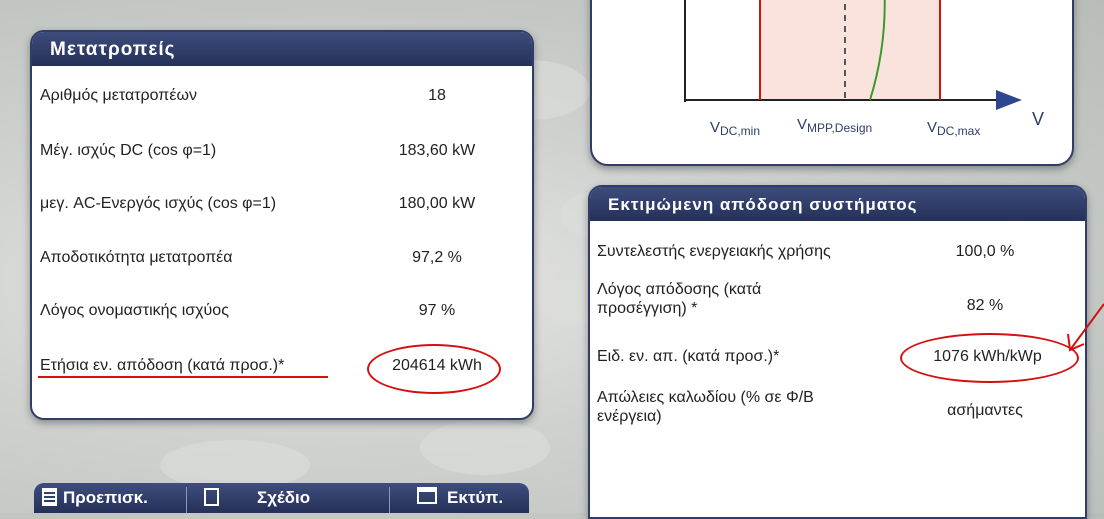 Image resolution: width=1104 pixels, height=519 pixels. What do you see at coordinates (705, 407) in the screenshot?
I see `row-label: Απώλειες καλωδίου (% σε Φ/Β ενέργεια)` at bounding box center [705, 407].